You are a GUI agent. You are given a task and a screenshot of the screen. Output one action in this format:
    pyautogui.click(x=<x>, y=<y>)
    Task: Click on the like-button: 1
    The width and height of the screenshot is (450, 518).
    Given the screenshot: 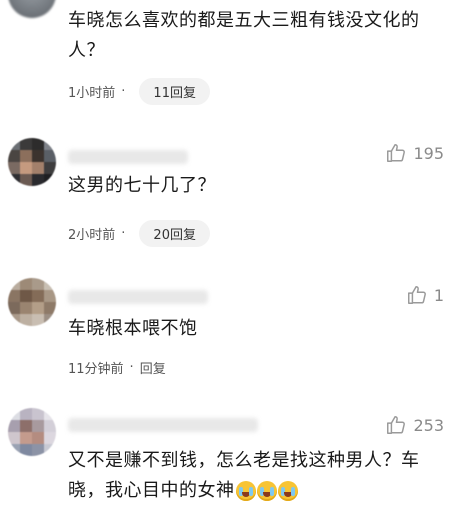 What is the action you would take?
    pyautogui.click(x=425, y=295)
    